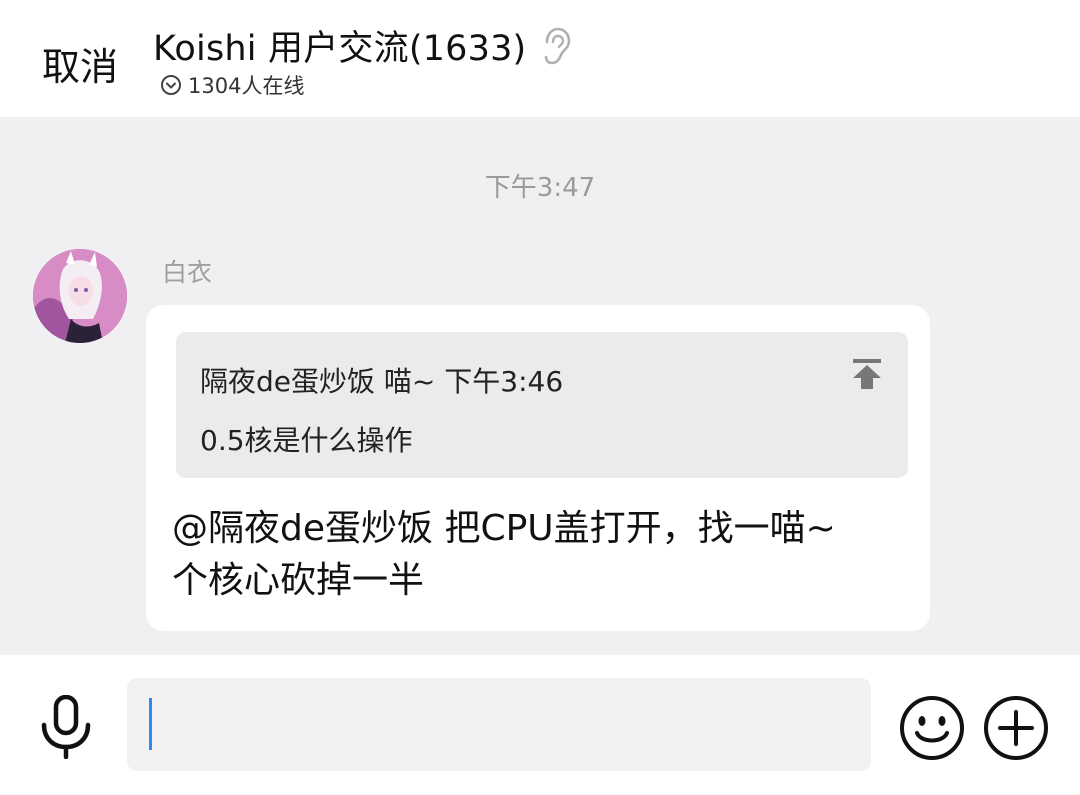 The height and width of the screenshot is (795, 1080). I want to click on chat-header: 取消 Koishi 用户交流(1633) 1304人在线, so click(540, 58).